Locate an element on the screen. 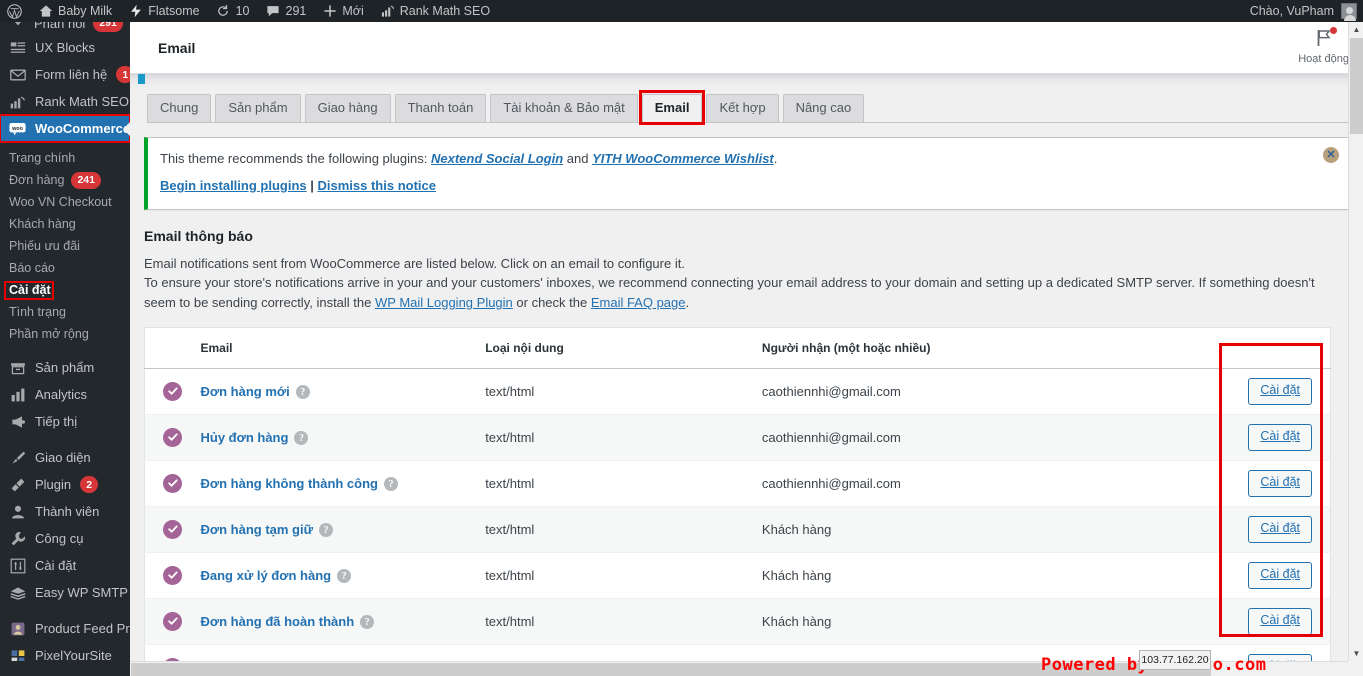 The width and height of the screenshot is (1363, 676). admin-bar-rank-math: Rank Math SEO is located at coordinates (435, 11).